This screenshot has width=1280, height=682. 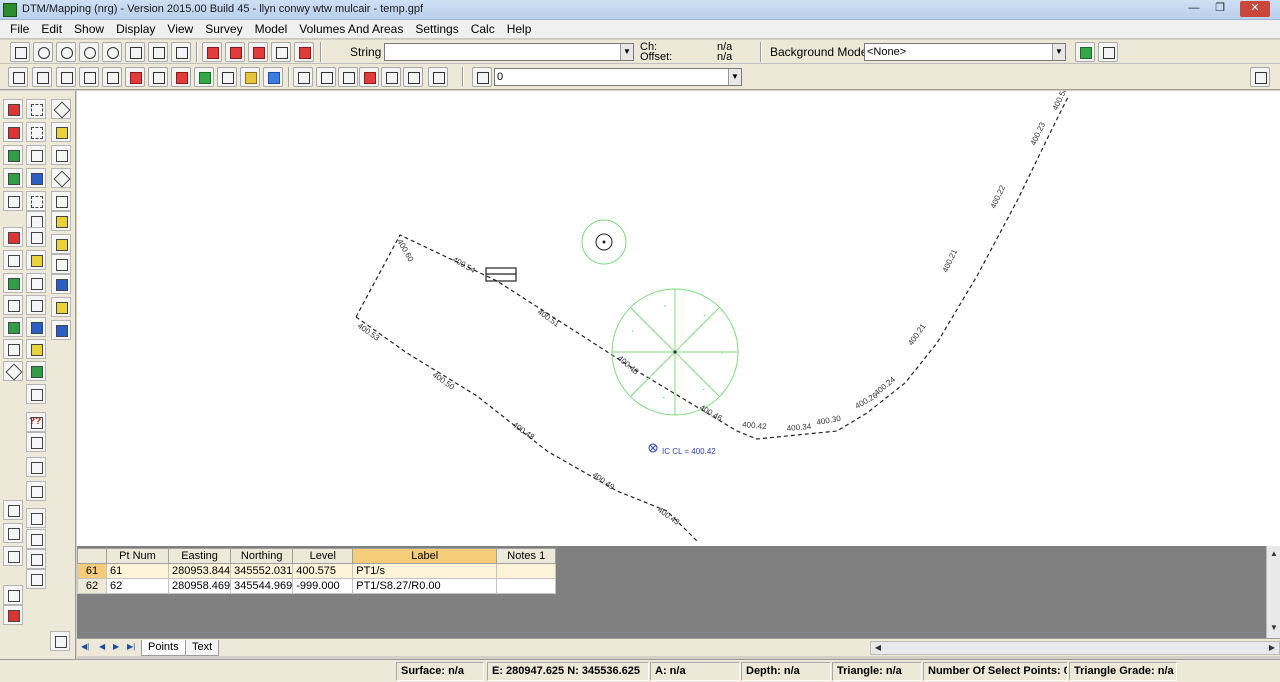 What do you see at coordinates (36, 237) in the screenshot?
I see `curve-icon` at bounding box center [36, 237].